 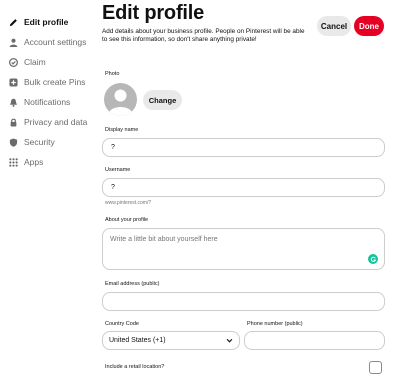 I want to click on avatar, so click(x=120, y=99).